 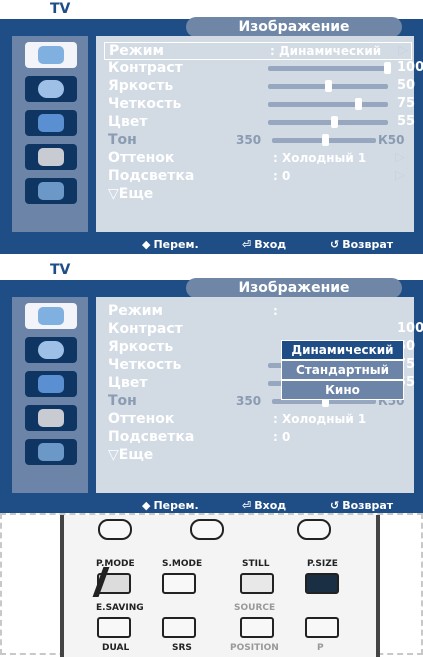 I want to click on mode-dropdown: Динамический Стандартный Кино, so click(x=342, y=370).